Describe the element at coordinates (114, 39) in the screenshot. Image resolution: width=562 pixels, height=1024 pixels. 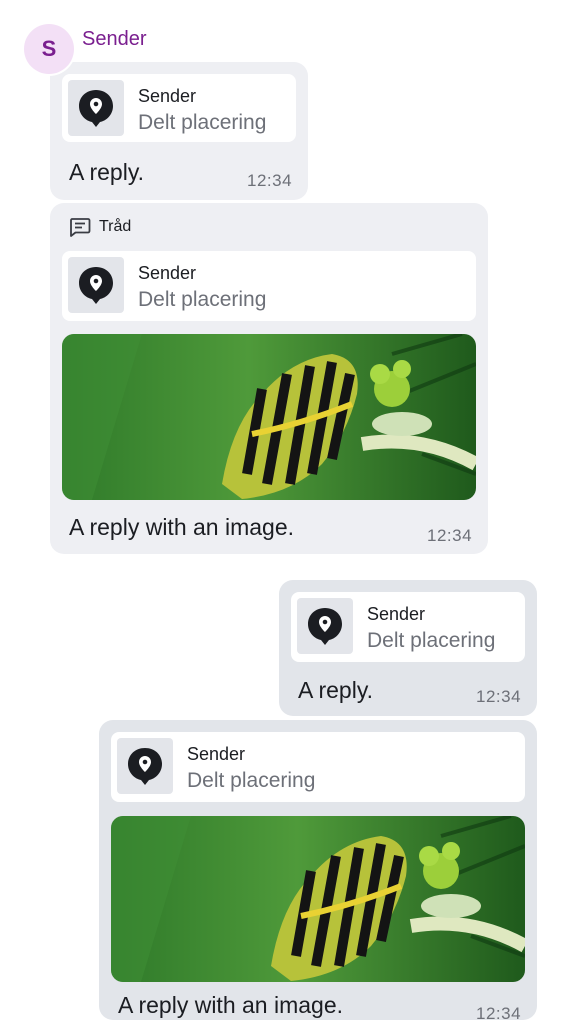
I see `sender-name: Sender` at that location.